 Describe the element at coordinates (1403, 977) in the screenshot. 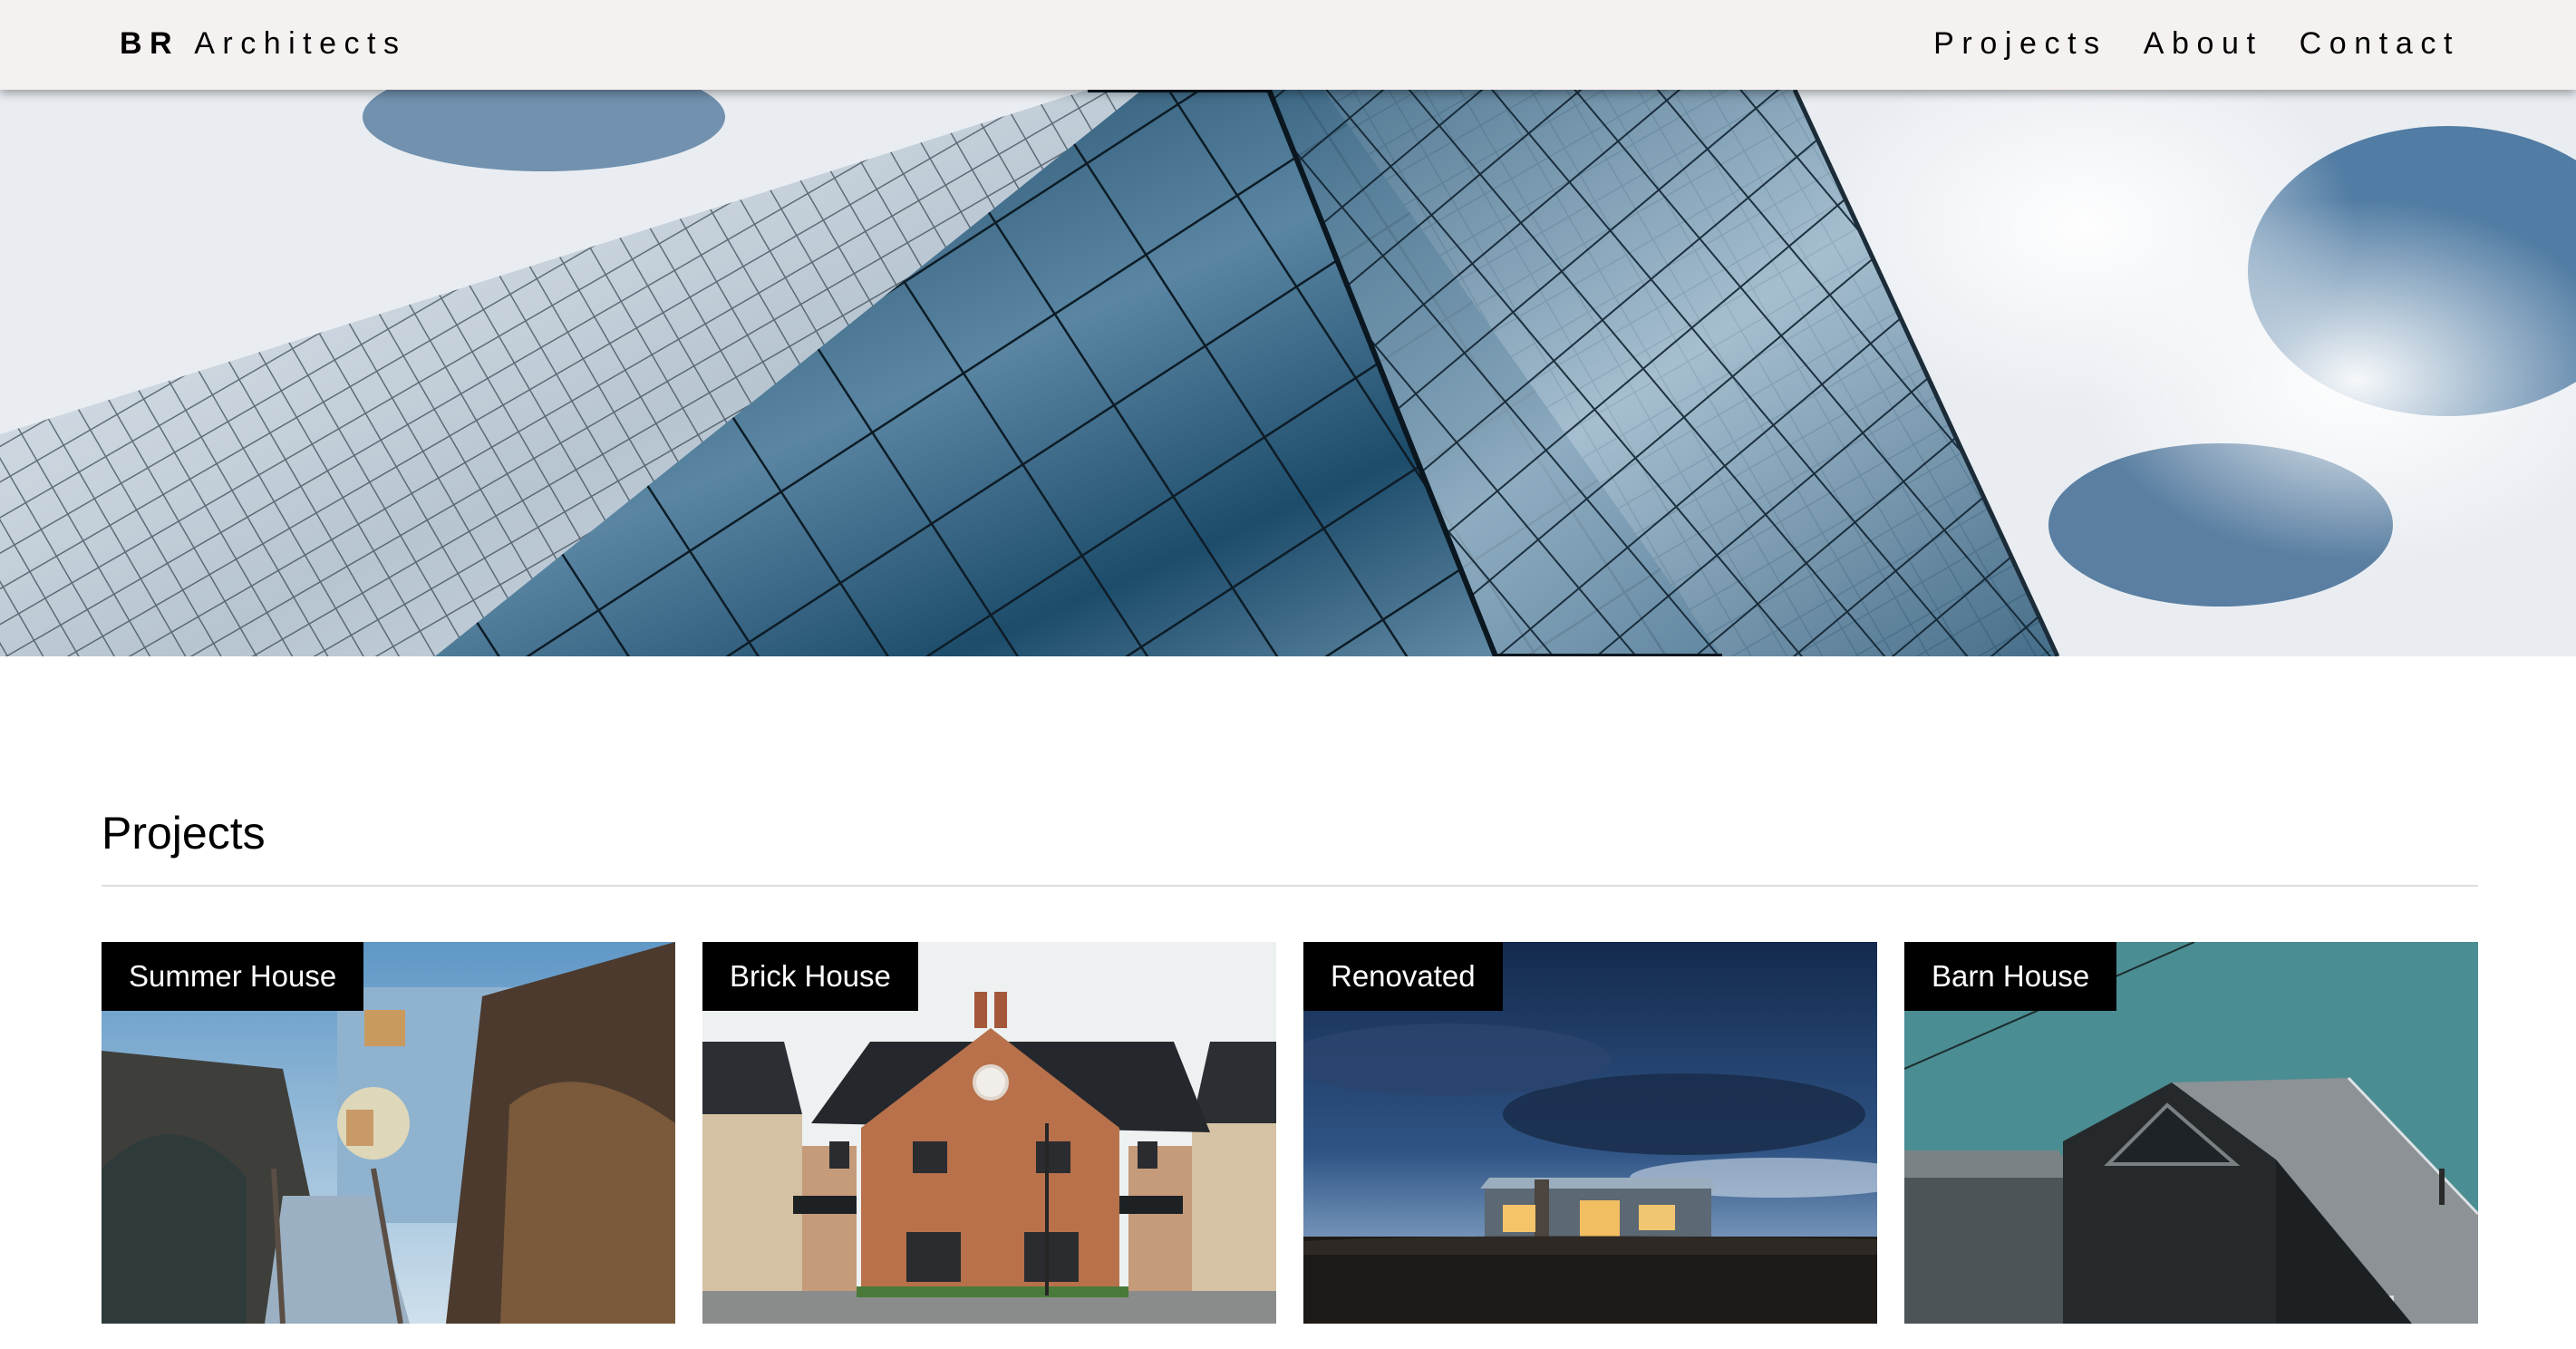

I see `project-label: Renovated` at that location.